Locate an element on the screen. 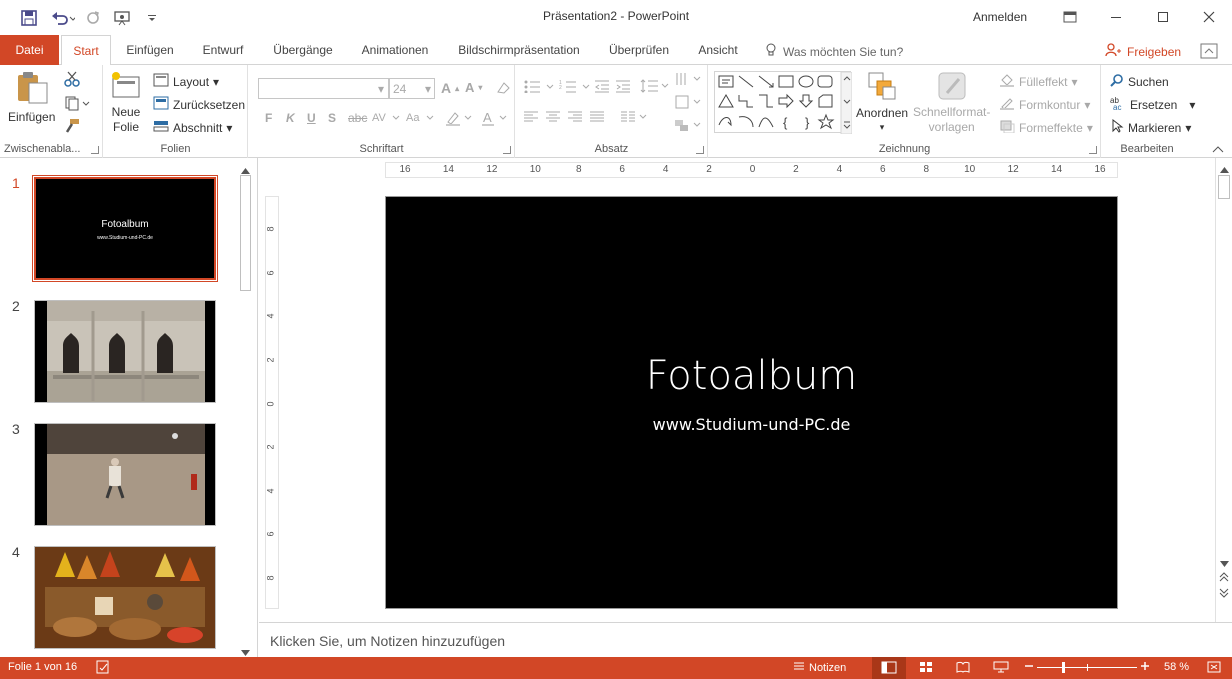 This screenshot has width=1232, height=679. scroll-down-icon is located at coordinates (1224, 563).